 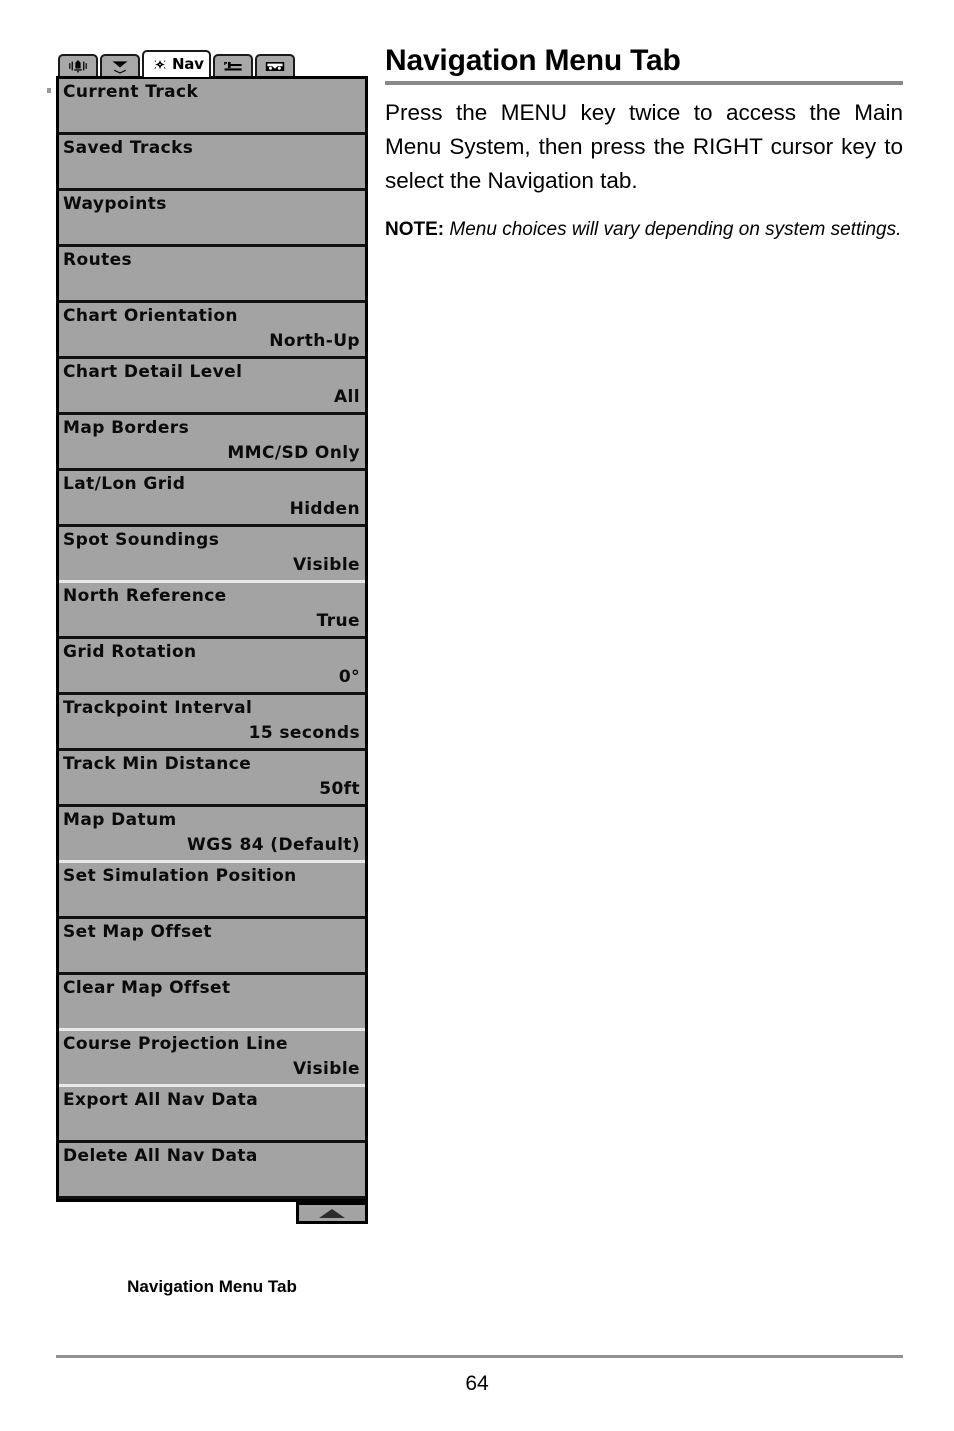 I want to click on menu-row: Waypoints, so click(x=212, y=219).